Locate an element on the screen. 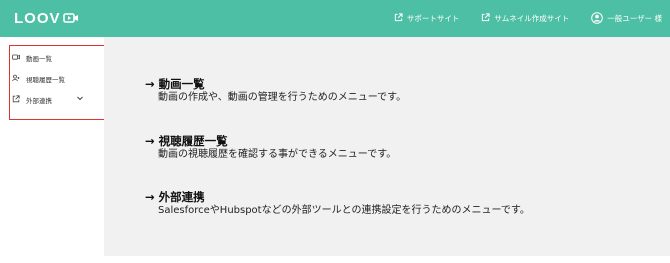 This screenshot has width=670, height=263. video-icon is located at coordinates (16, 58).